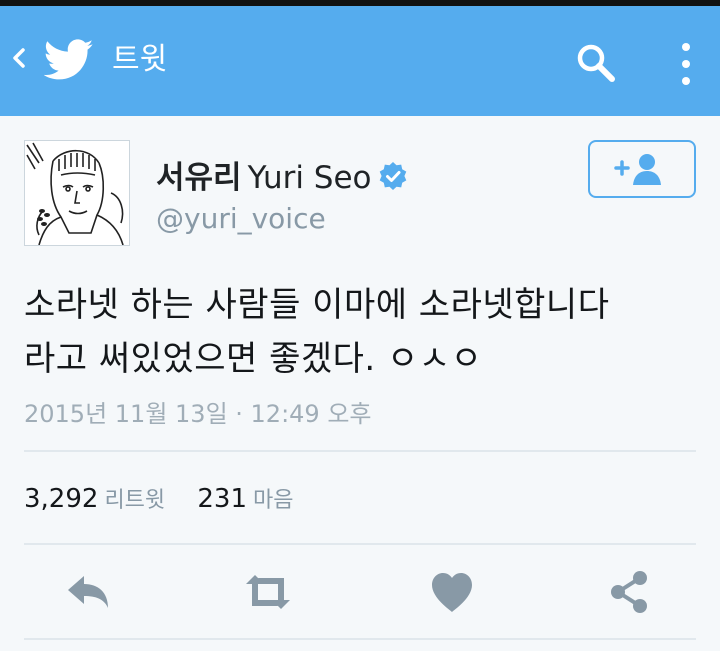  Describe the element at coordinates (61, 499) in the screenshot. I see `retweets-count: 3,292` at that location.